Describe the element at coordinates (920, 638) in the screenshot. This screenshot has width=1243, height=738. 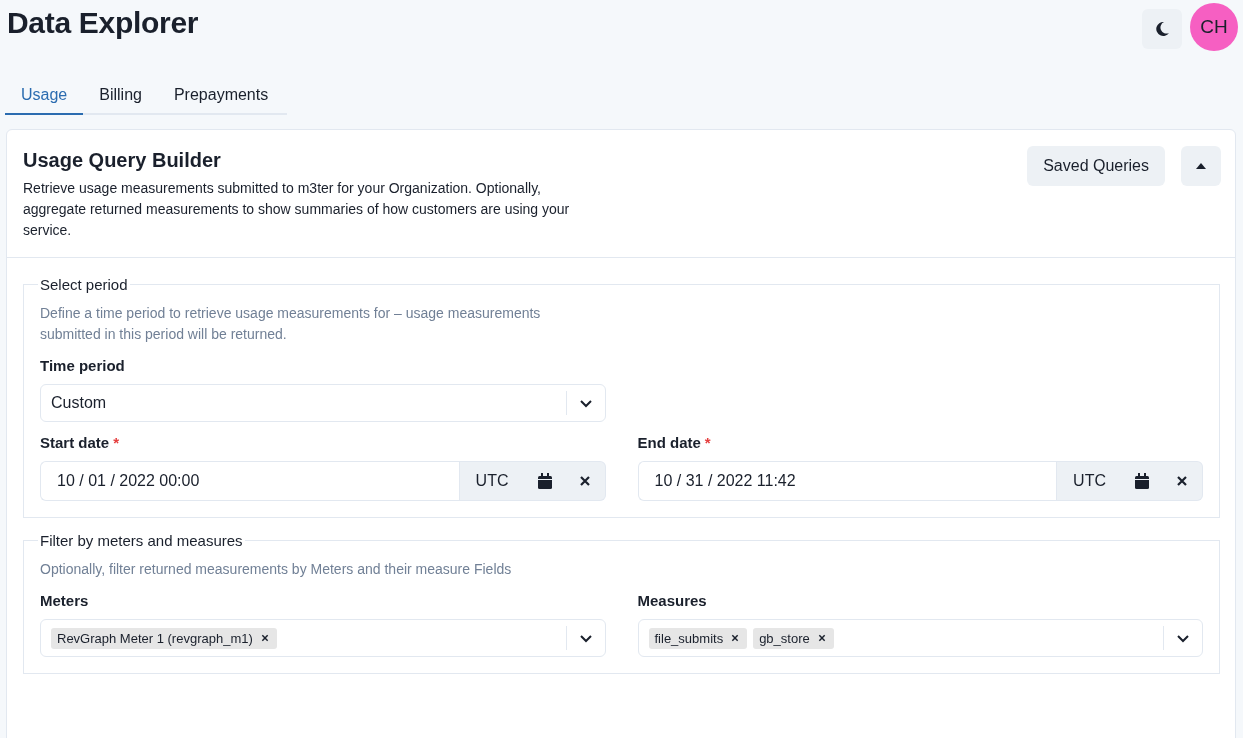
I see `multi-select: file_submits gb_store` at that location.